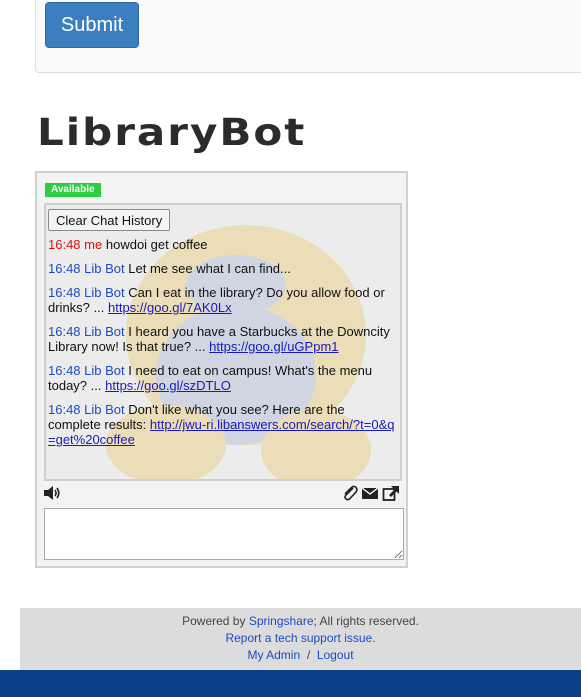 Image resolution: width=581 pixels, height=697 pixels. I want to click on bottom-bar, so click(290, 683).